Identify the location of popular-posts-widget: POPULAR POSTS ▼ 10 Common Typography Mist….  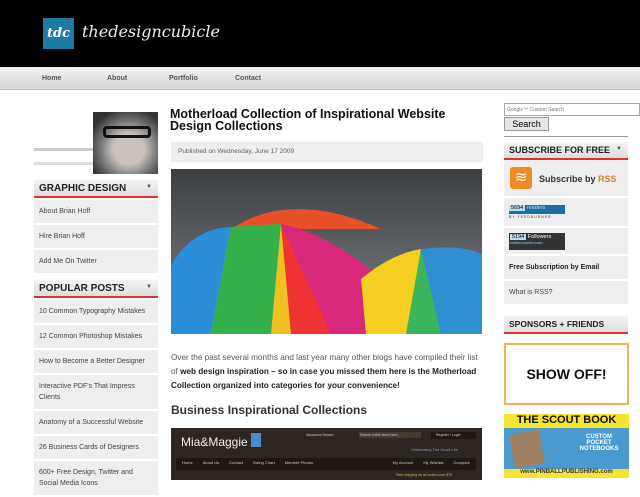
(96, 388).